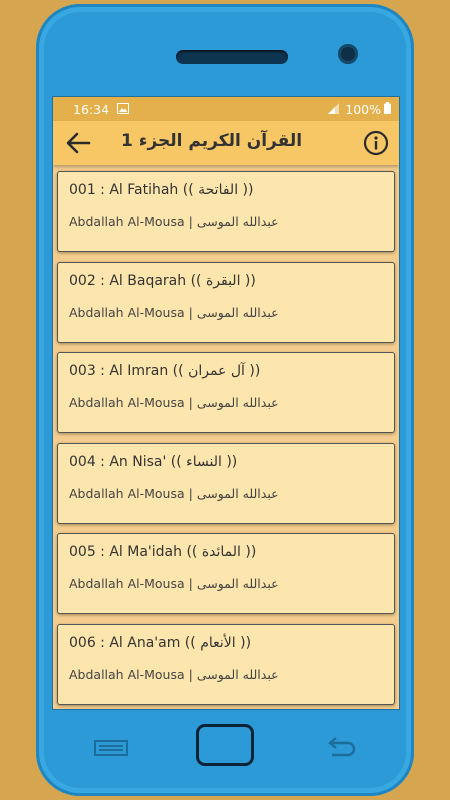 The width and height of the screenshot is (450, 800). I want to click on undo-arrow-icon, so click(342, 747).